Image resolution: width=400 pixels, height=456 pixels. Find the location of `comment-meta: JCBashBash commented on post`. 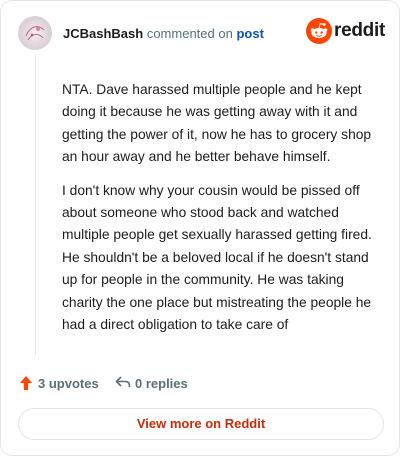

comment-meta: JCBashBash commented on post is located at coordinates (163, 33).